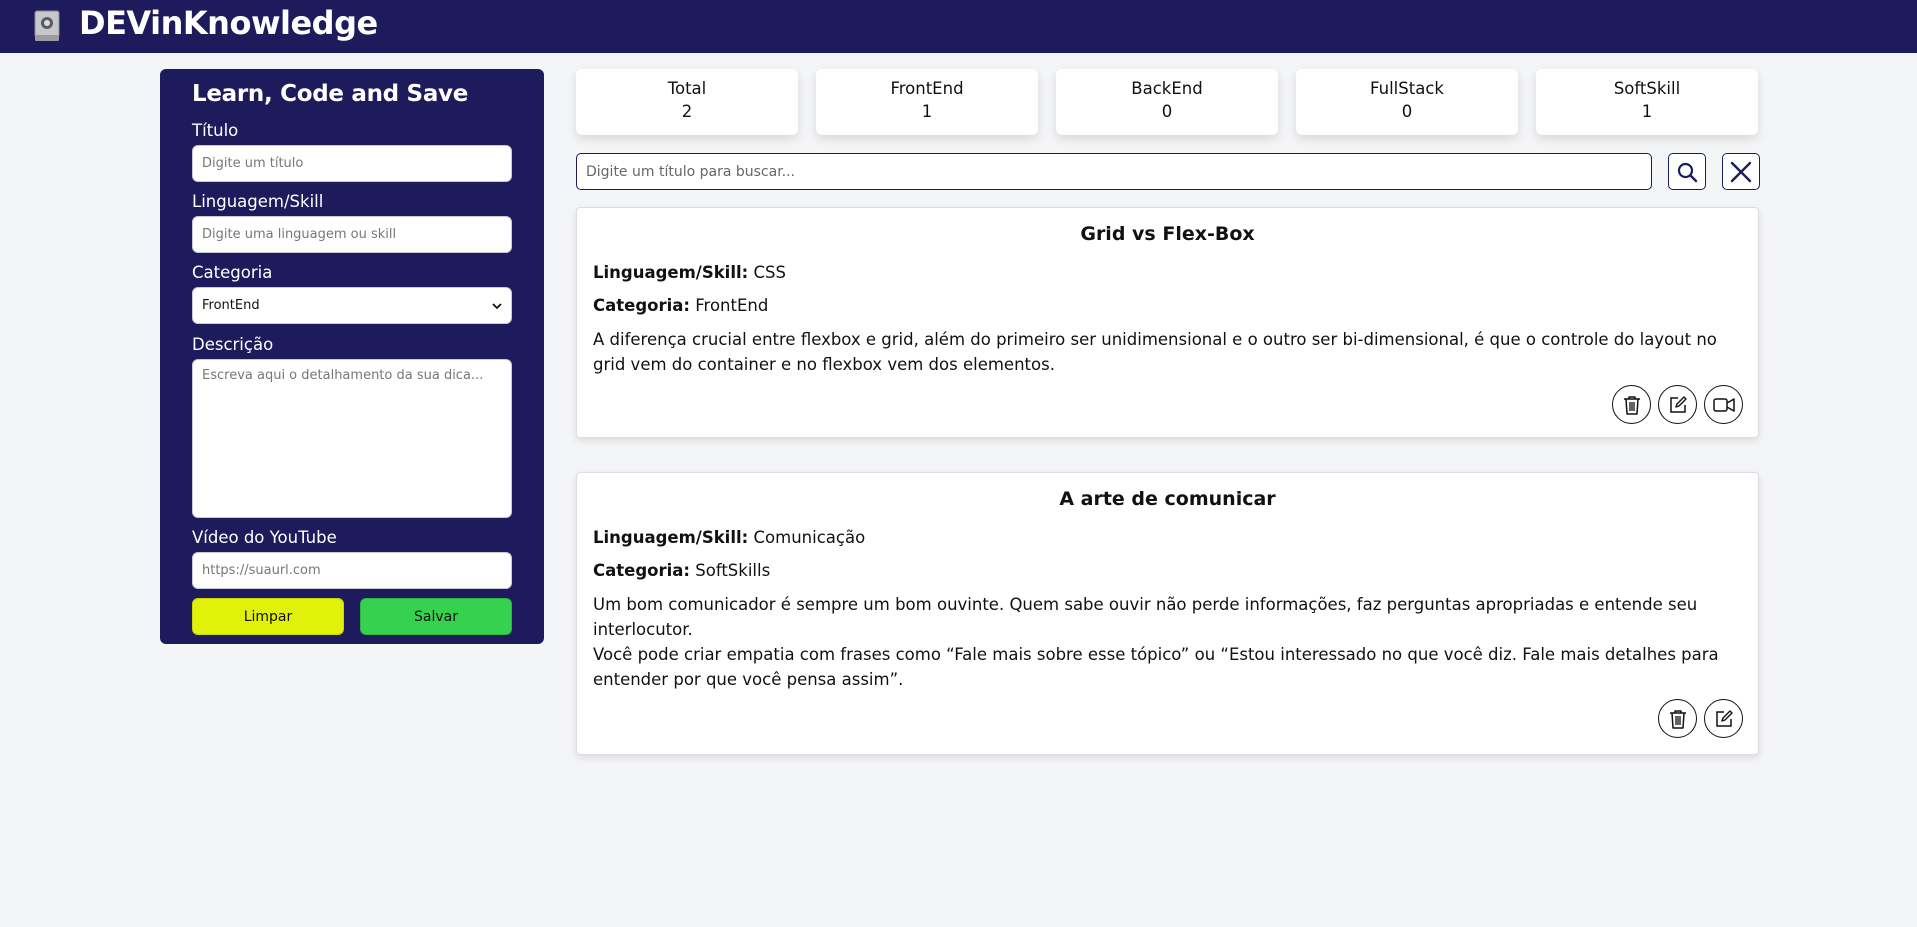 This screenshot has width=1917, height=927. I want to click on stat-frontend: FrontEnd 1, so click(927, 102).